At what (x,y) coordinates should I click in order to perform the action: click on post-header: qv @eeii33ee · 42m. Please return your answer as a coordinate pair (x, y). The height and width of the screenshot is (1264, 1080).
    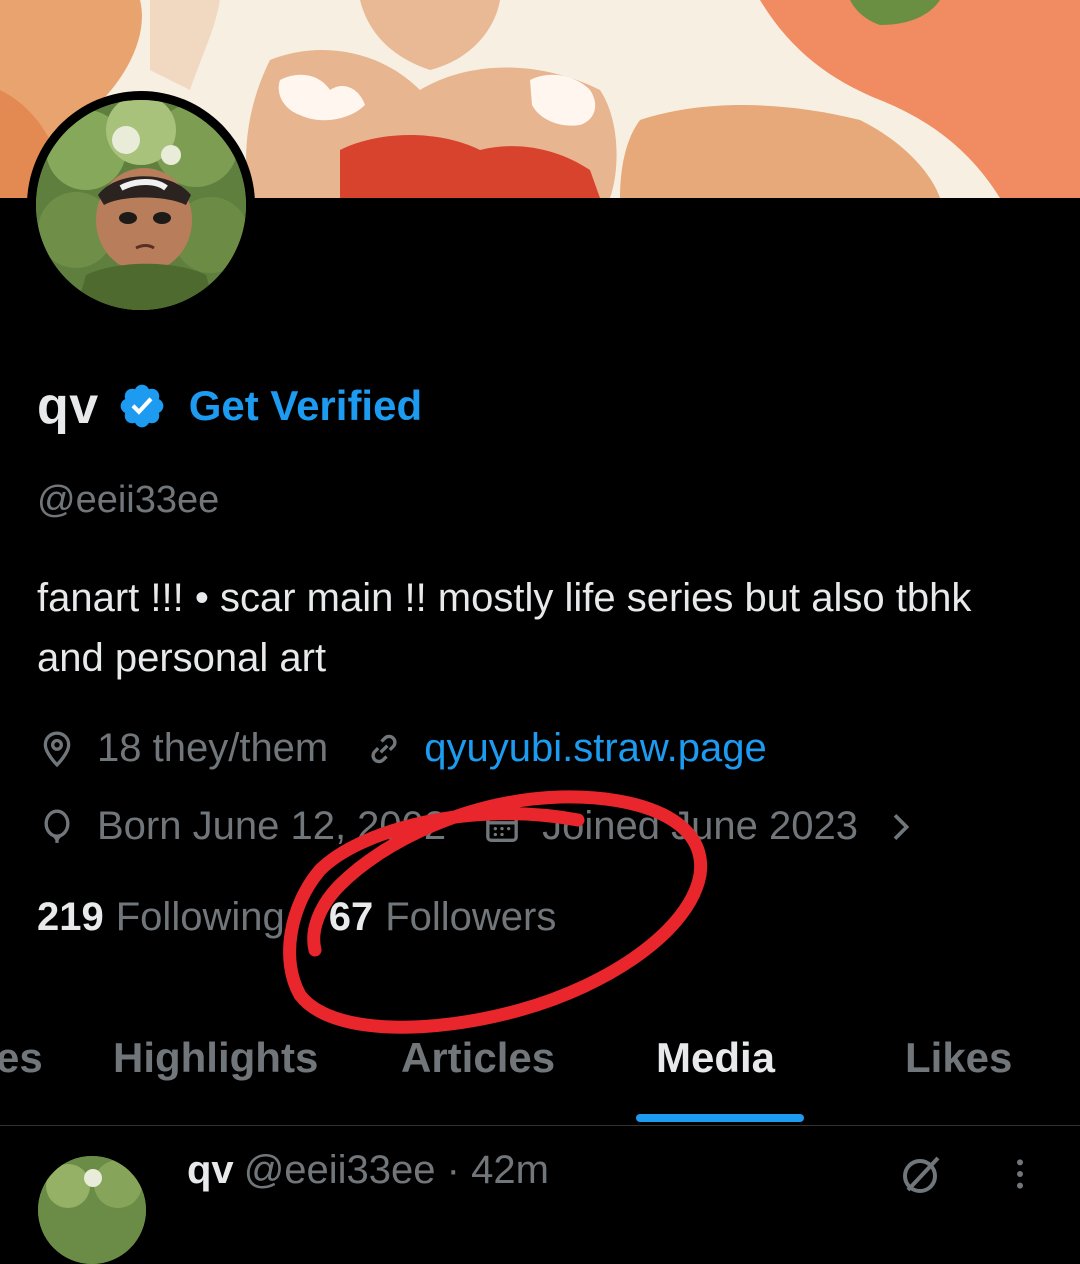
    Looking at the image, I should click on (368, 1170).